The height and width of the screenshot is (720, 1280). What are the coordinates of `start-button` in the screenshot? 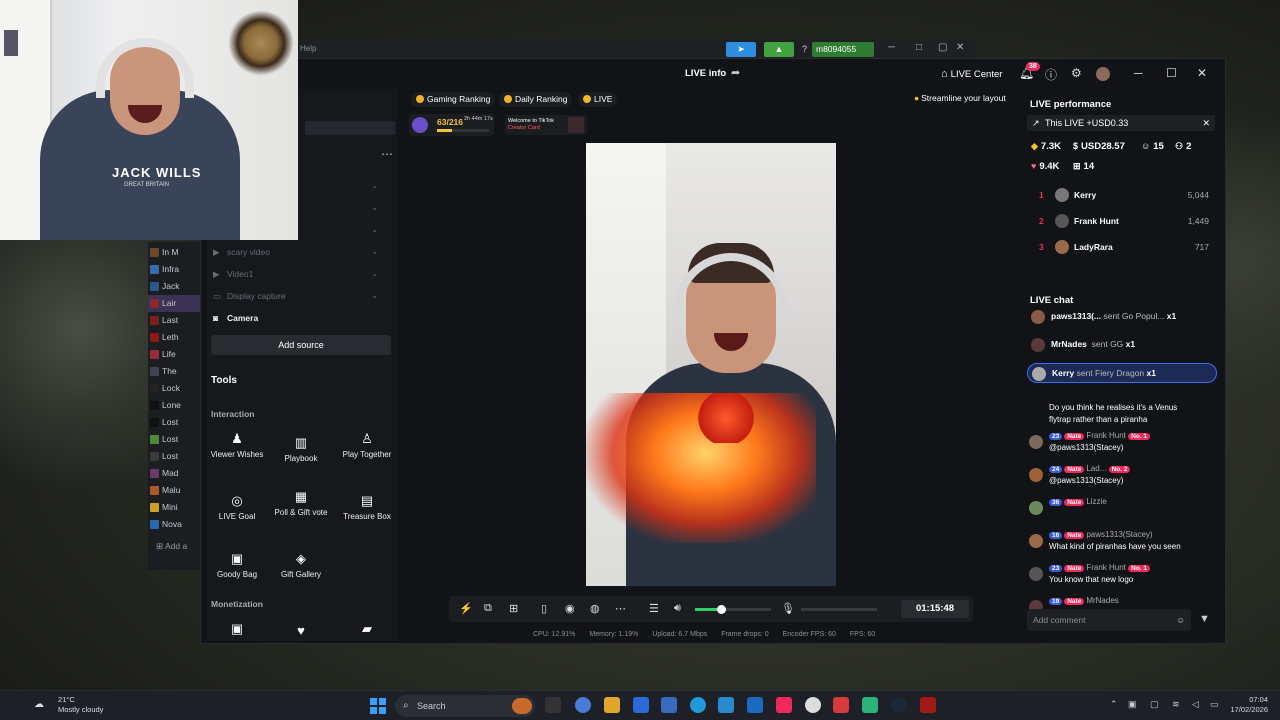 It's located at (378, 706).